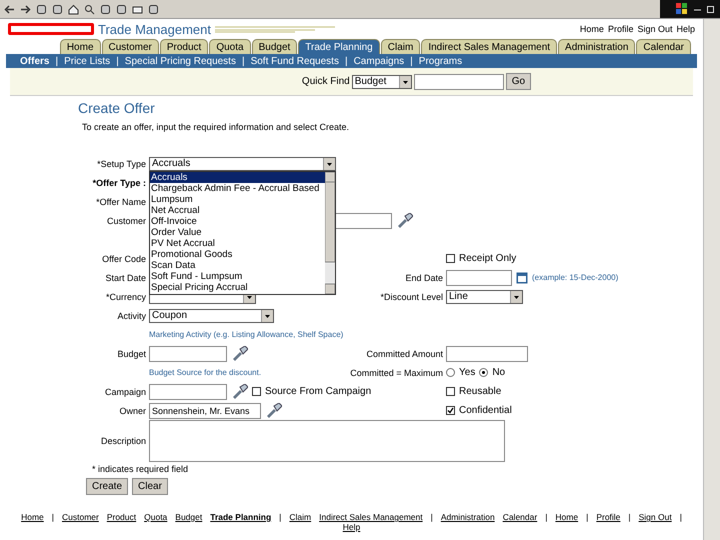 The width and height of the screenshot is (720, 540). What do you see at coordinates (479, 278) in the screenshot?
I see `end-date-field` at bounding box center [479, 278].